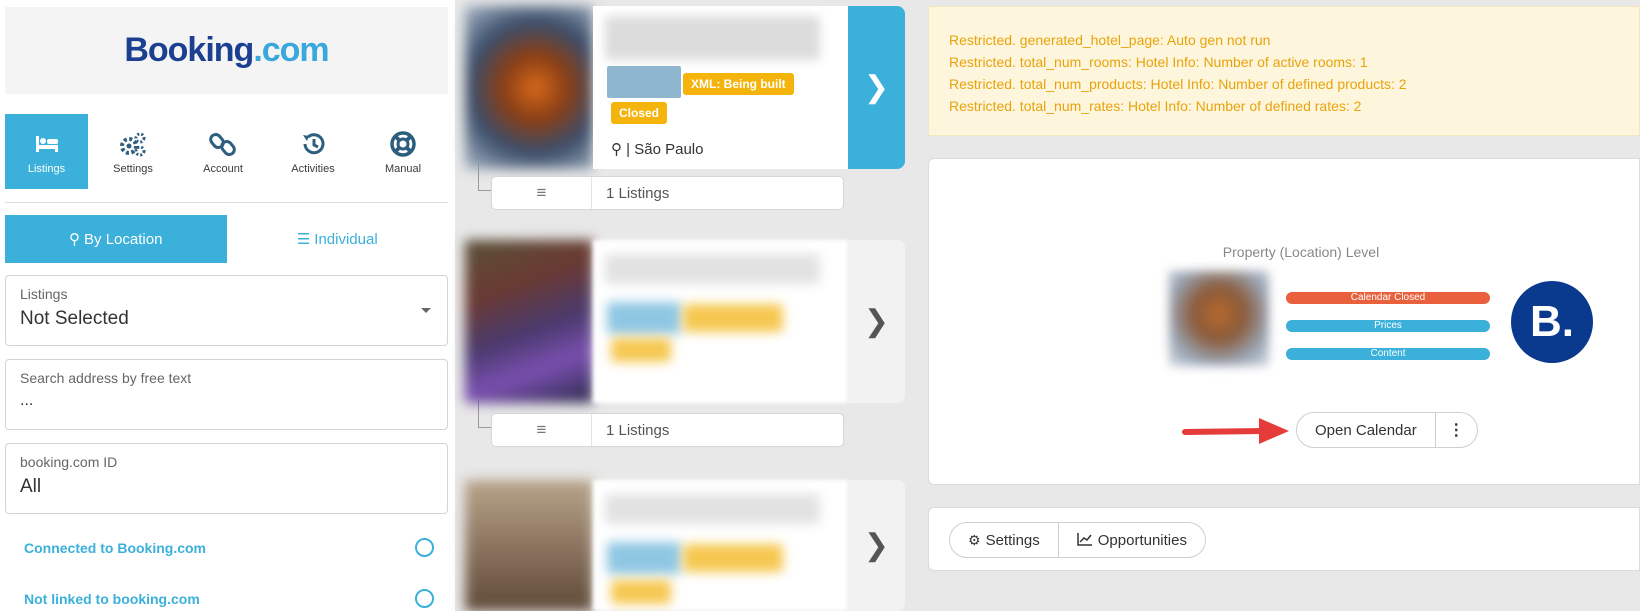 This screenshot has width=1640, height=611. What do you see at coordinates (223, 168) in the screenshot?
I see `nav-label: Account` at bounding box center [223, 168].